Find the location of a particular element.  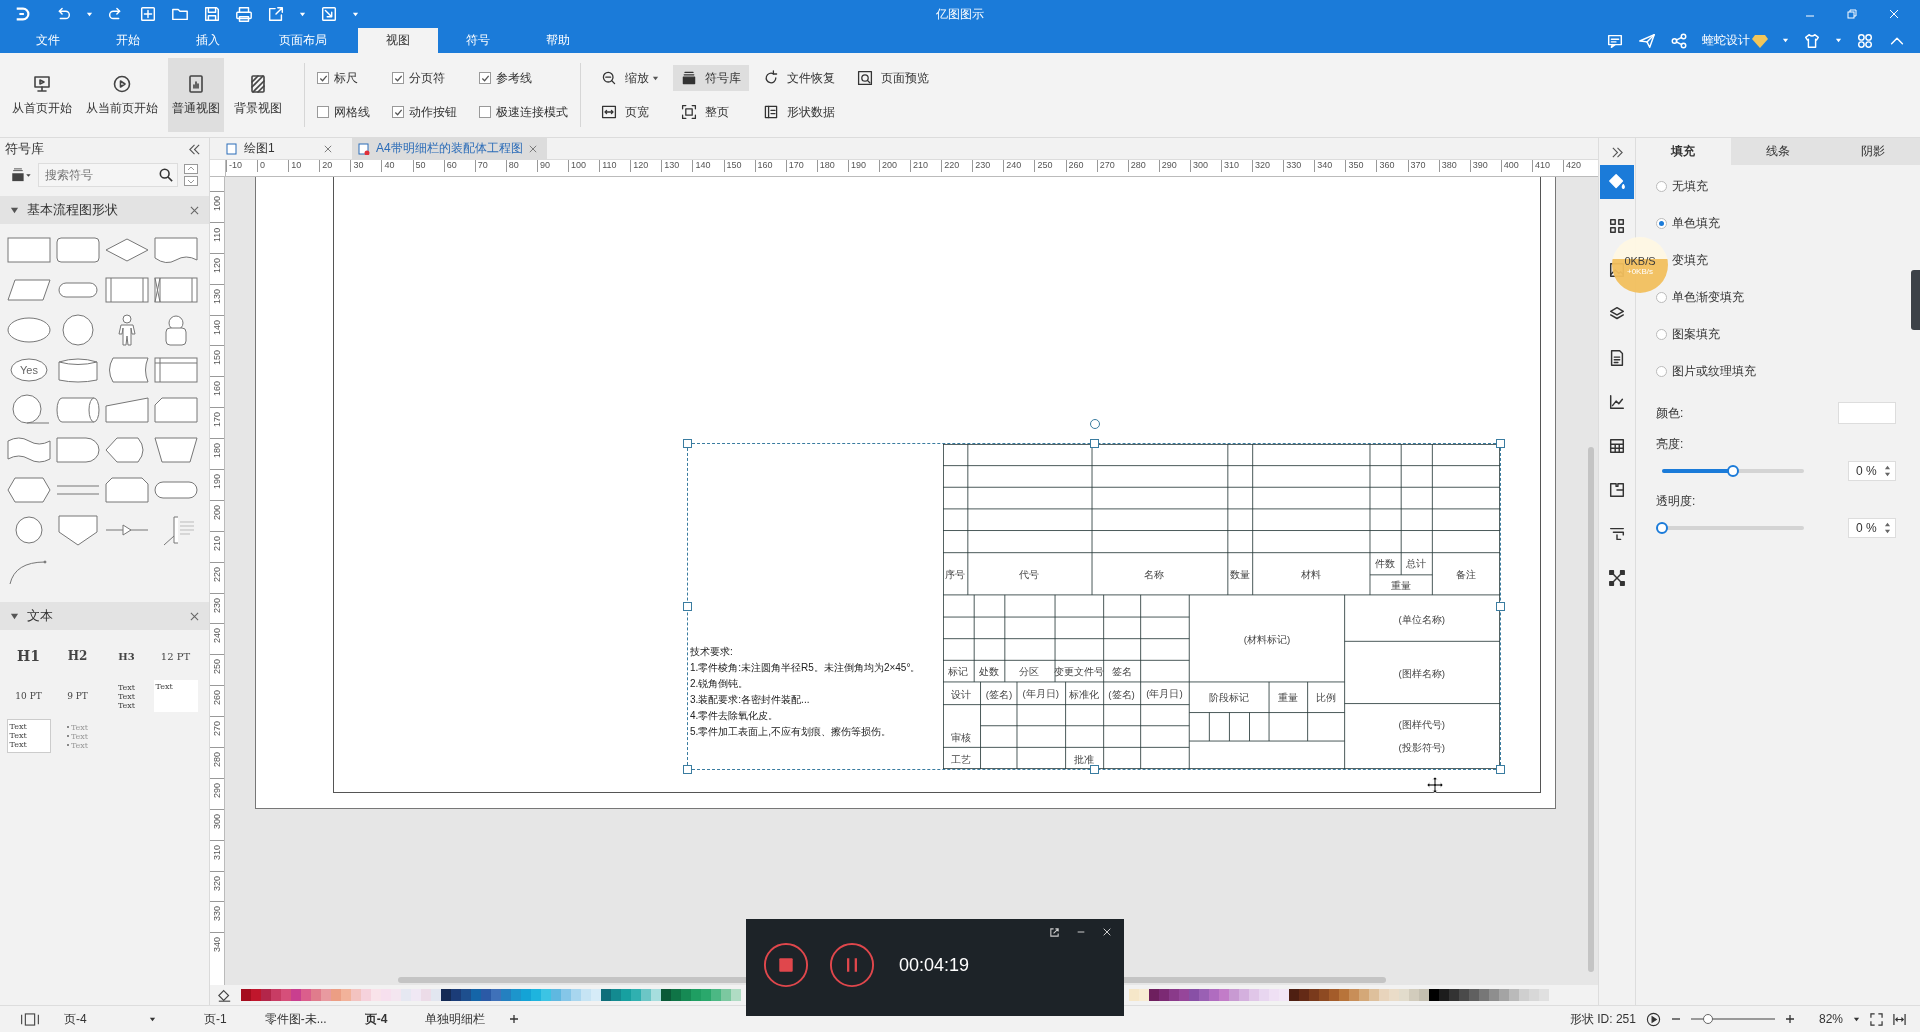

ruler-checkbox: 标尺 is located at coordinates (343, 78).